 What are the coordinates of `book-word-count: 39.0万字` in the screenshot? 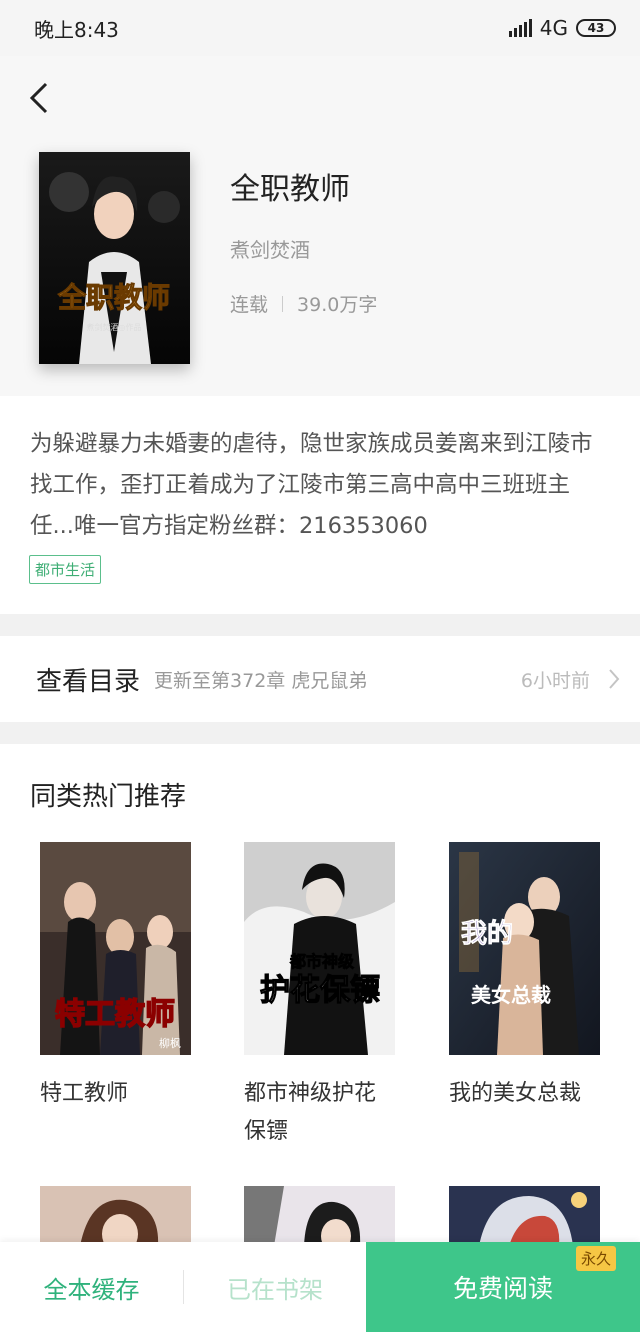 It's located at (337, 305).